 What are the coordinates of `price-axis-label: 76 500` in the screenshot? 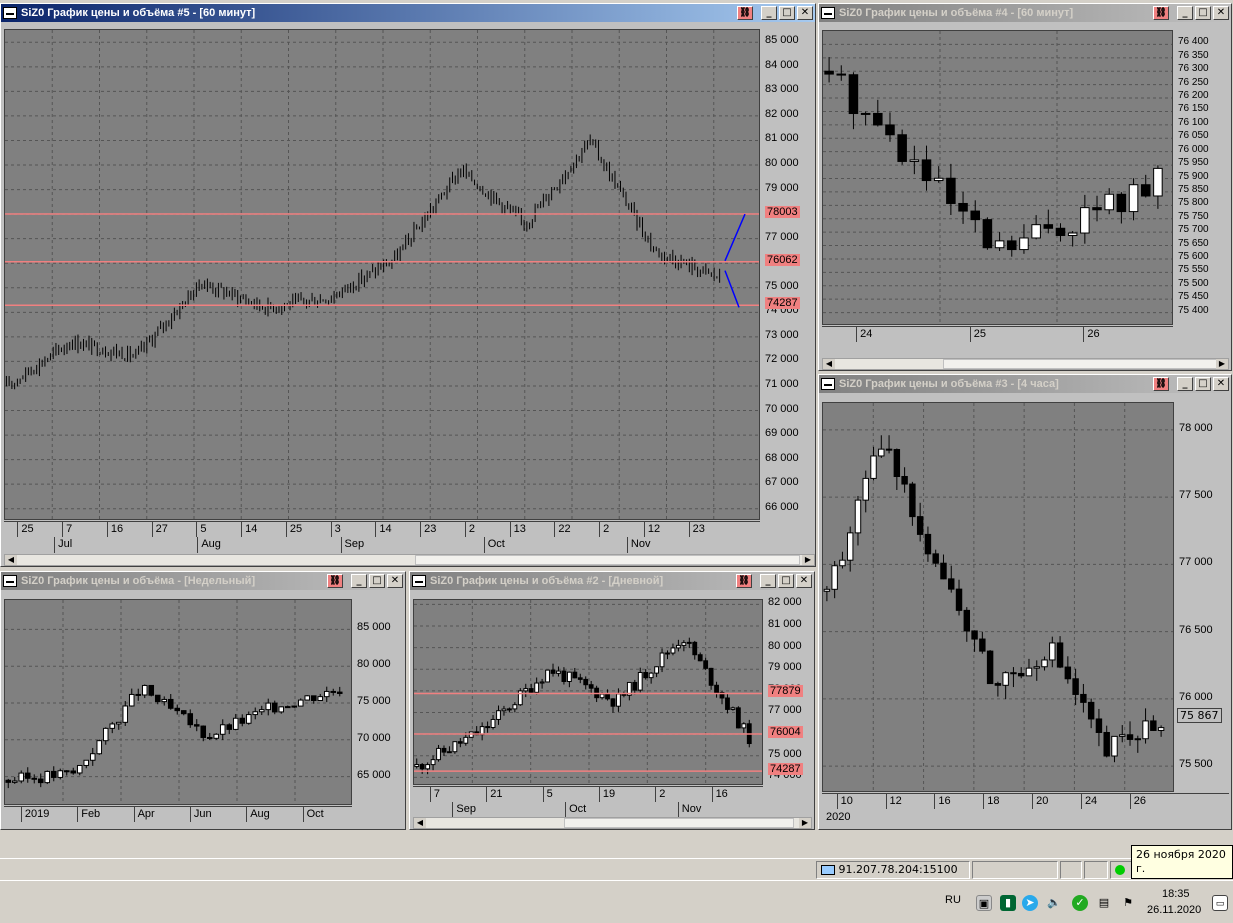 It's located at (1196, 629).